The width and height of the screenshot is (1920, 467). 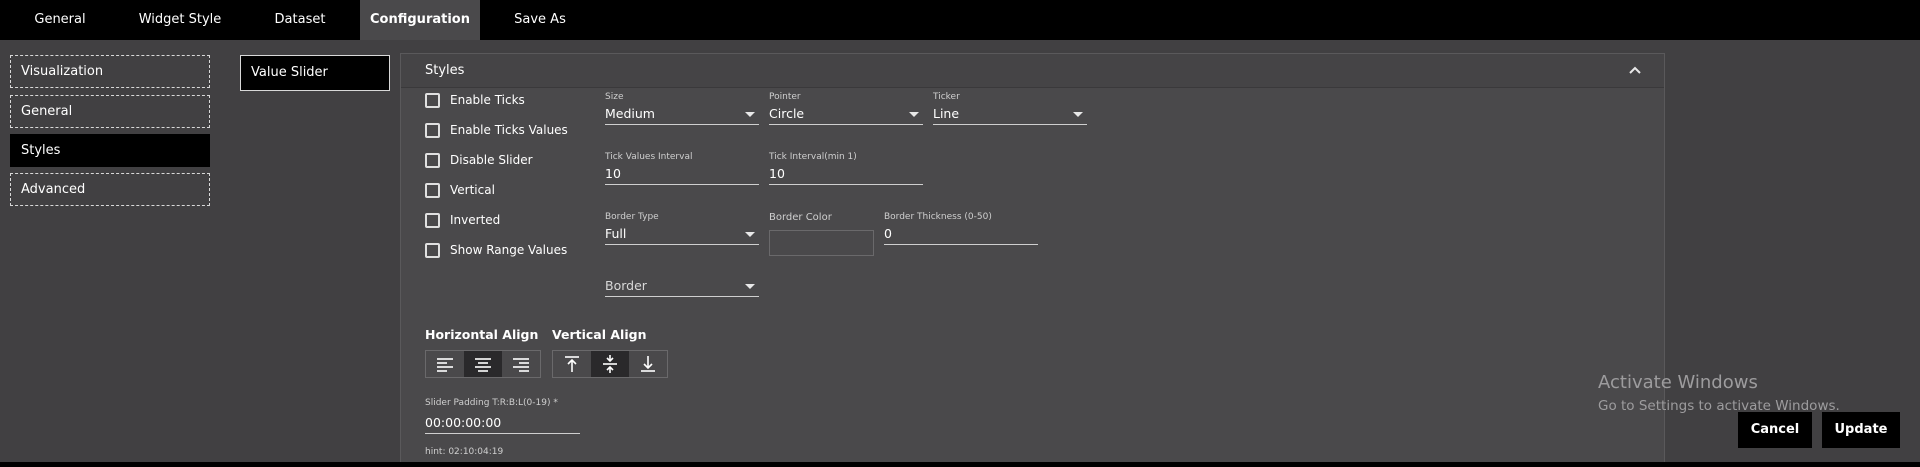 I want to click on tab-dataset: Dataset, so click(x=300, y=20).